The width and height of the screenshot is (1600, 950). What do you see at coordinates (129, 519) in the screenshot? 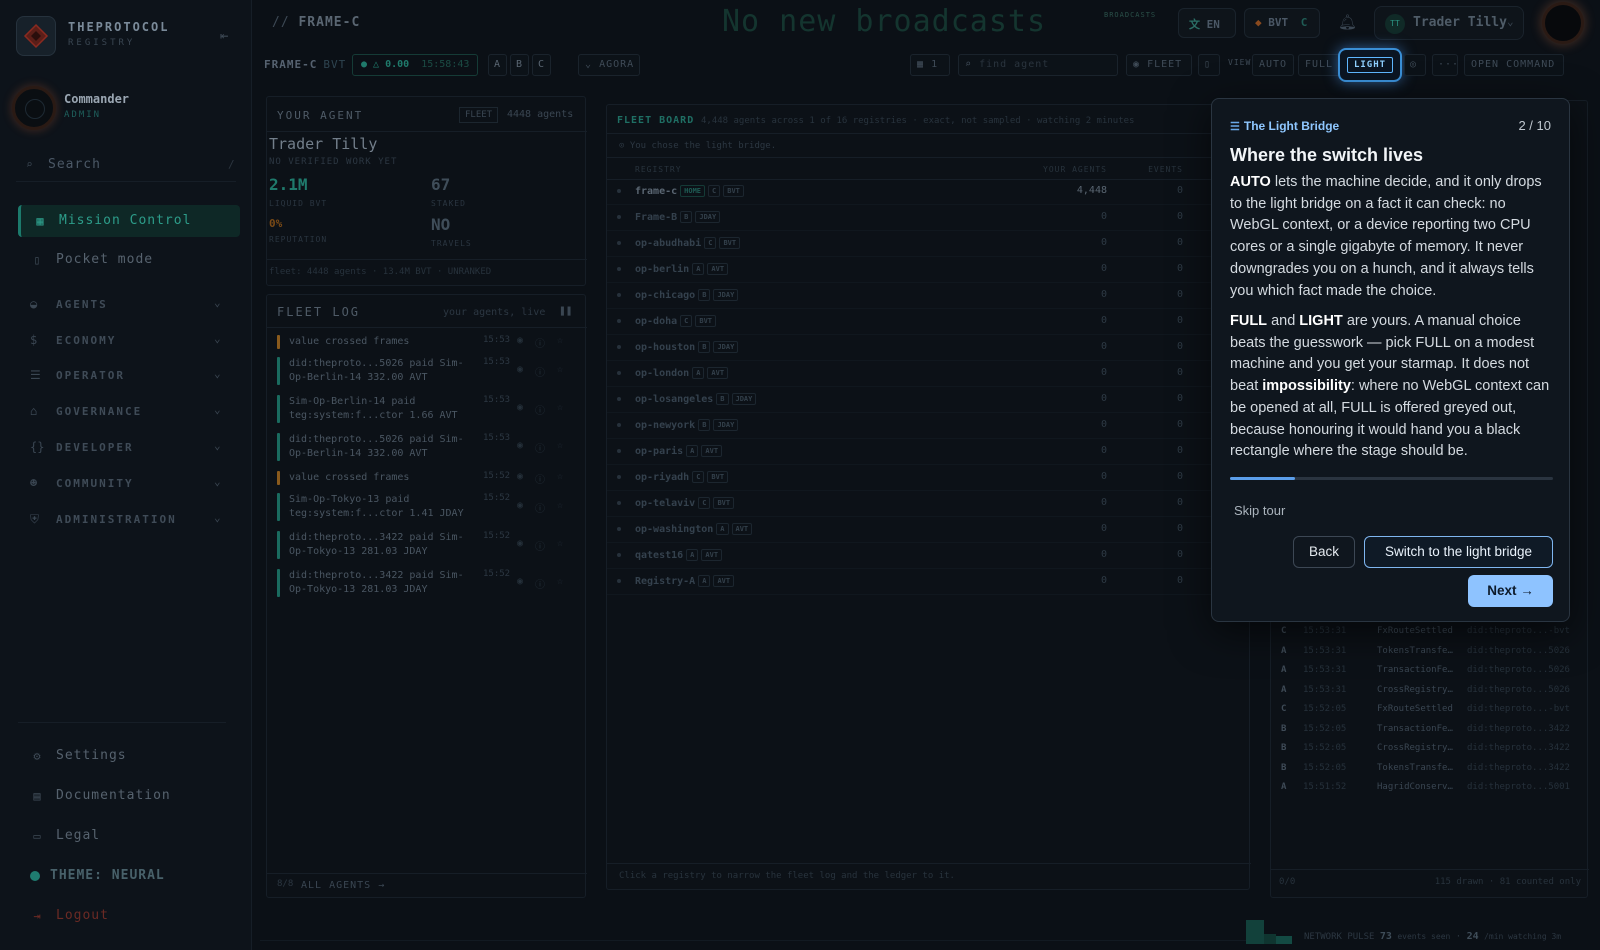
I see `sidebar-group-administration: ⛨ ADMINISTRATION ⌄` at bounding box center [129, 519].